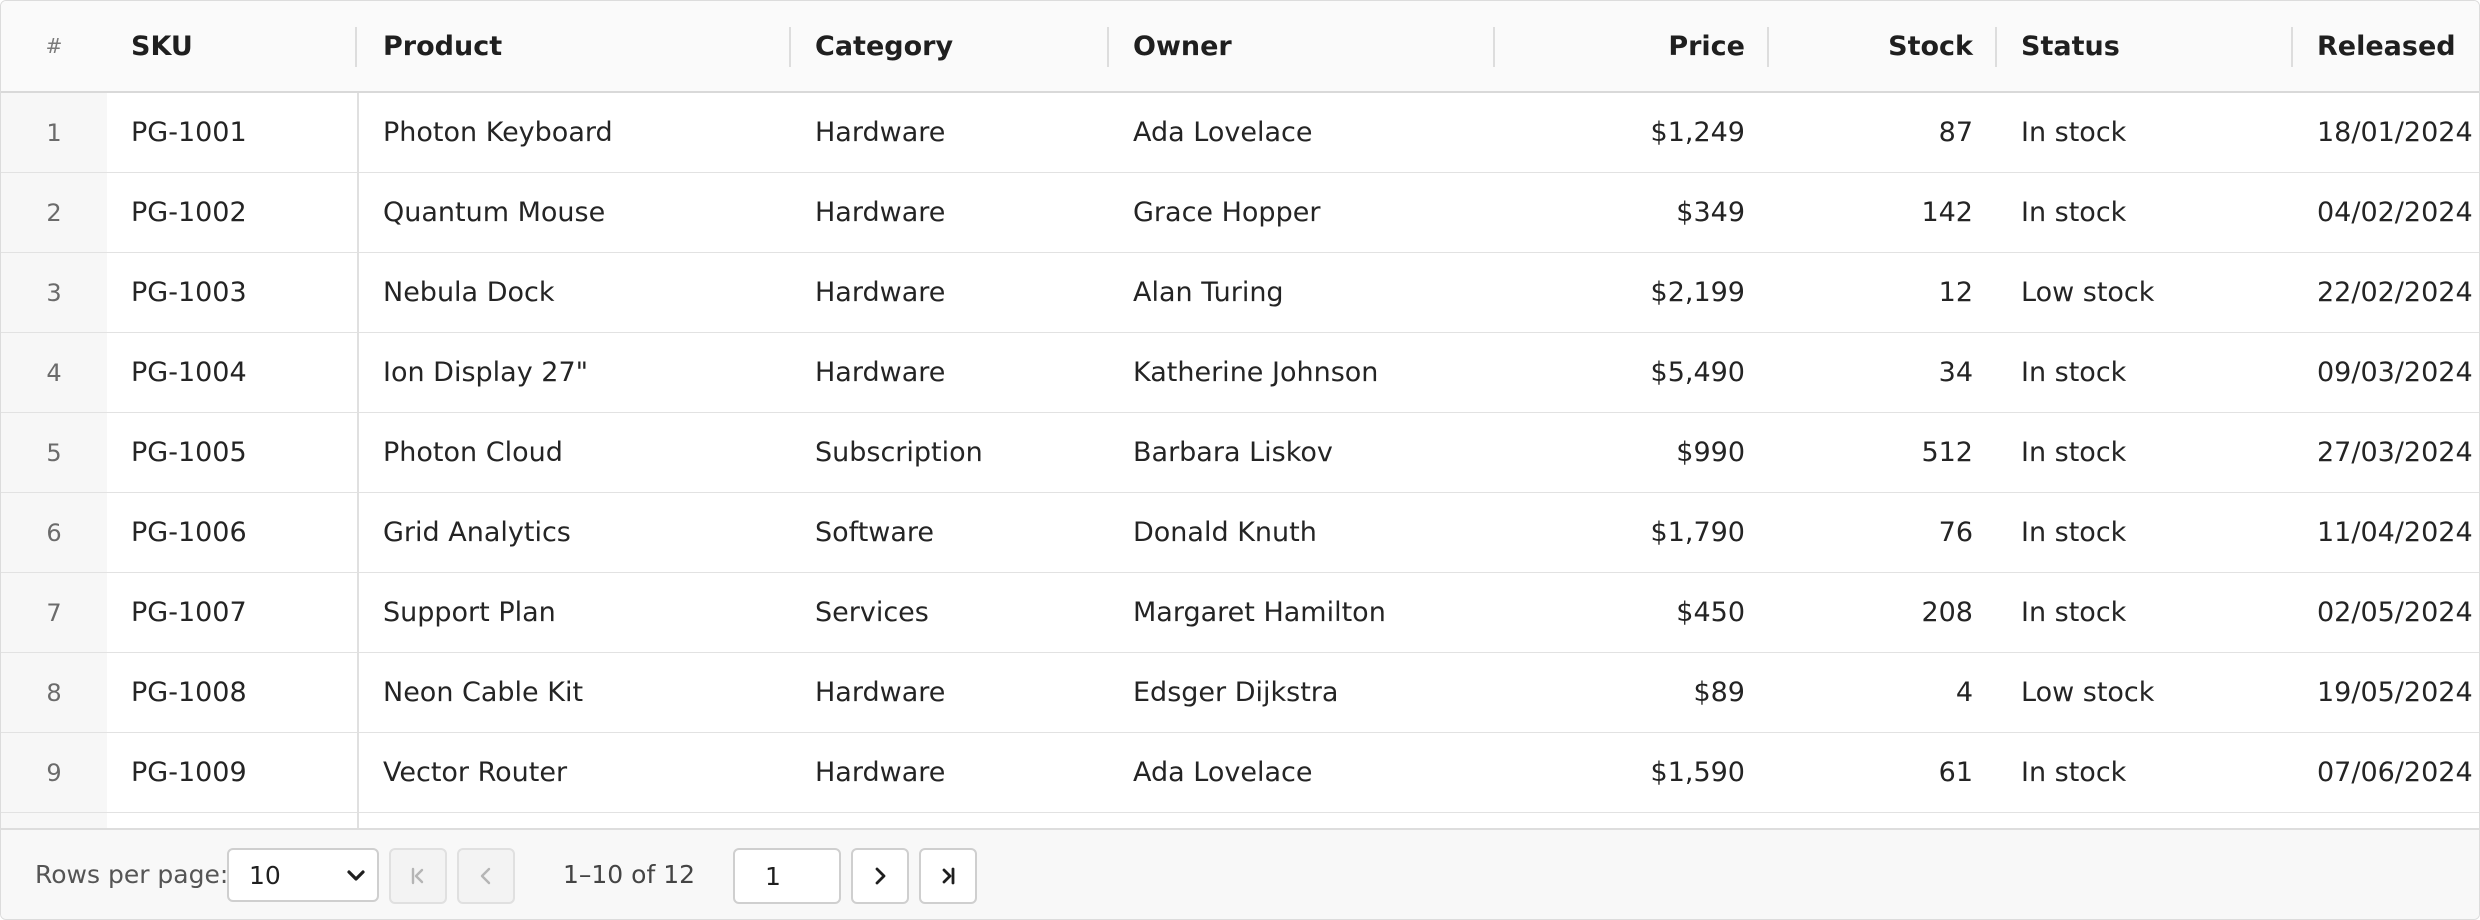 The height and width of the screenshot is (920, 2480). What do you see at coordinates (1623, 612) in the screenshot?
I see `cell-price: $450` at bounding box center [1623, 612].